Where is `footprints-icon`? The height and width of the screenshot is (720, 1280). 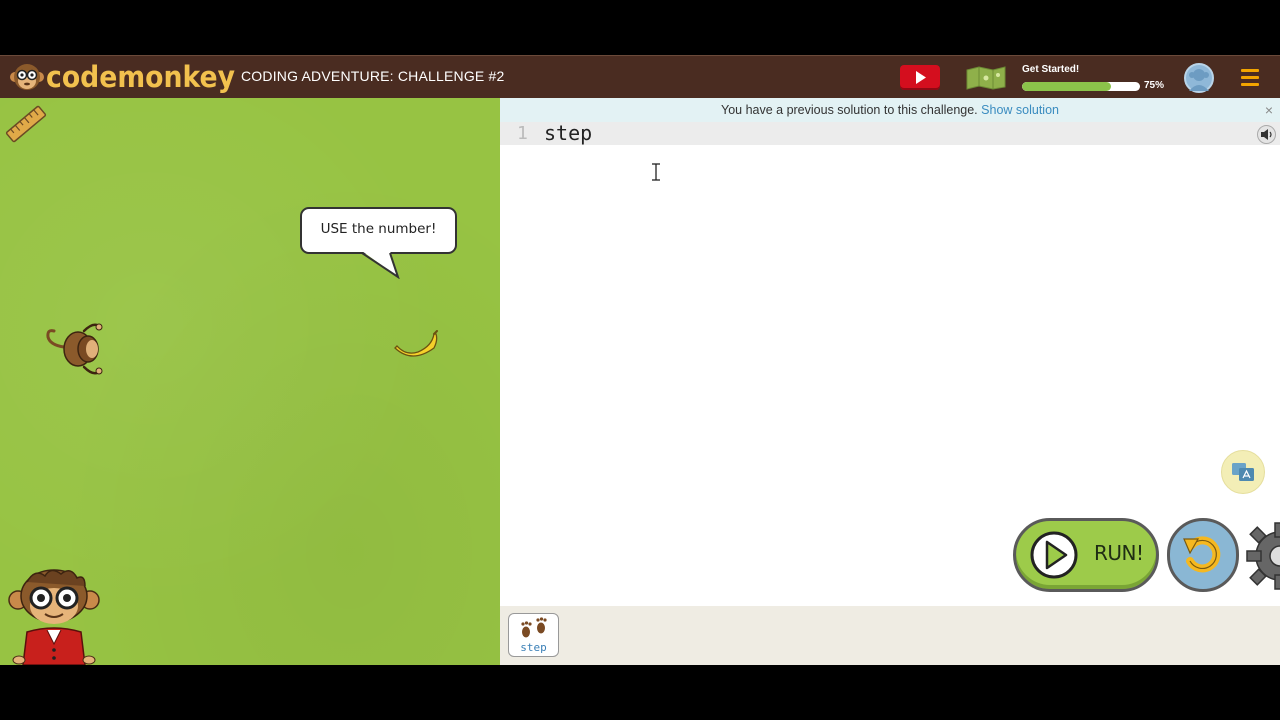
footprints-icon is located at coordinates (534, 627).